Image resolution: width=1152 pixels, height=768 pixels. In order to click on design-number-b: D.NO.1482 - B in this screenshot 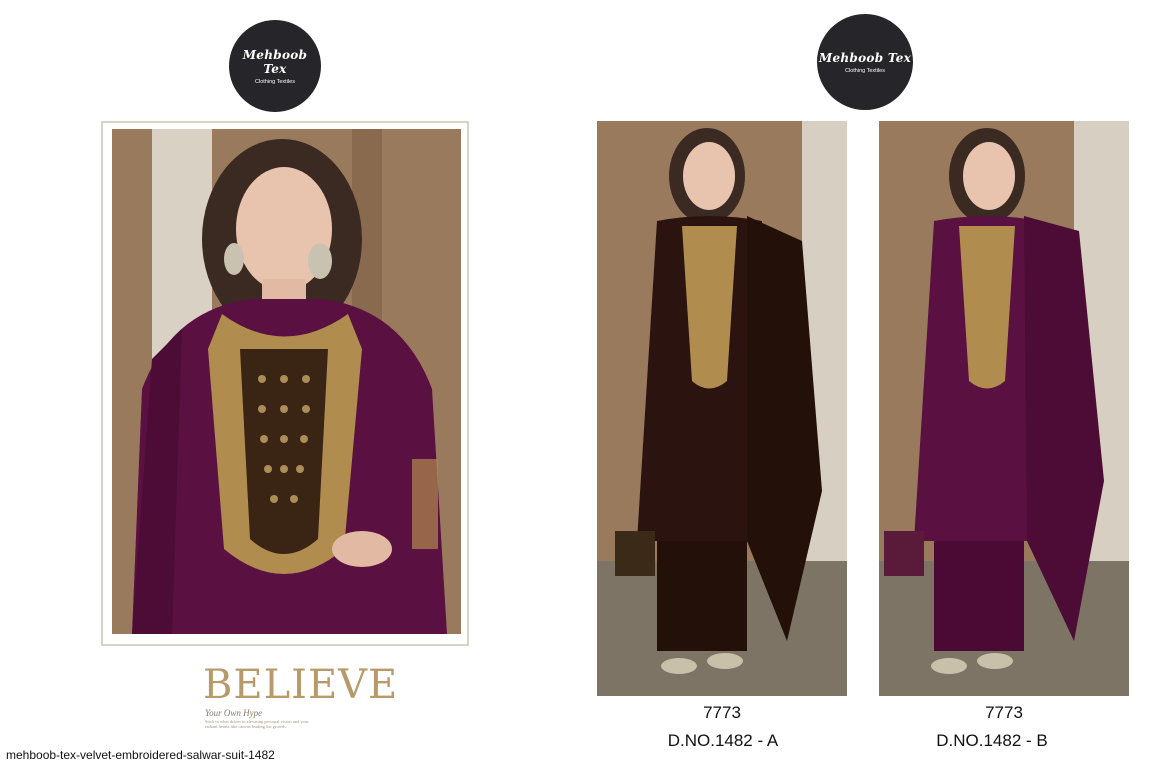, I will do `click(992, 740)`.